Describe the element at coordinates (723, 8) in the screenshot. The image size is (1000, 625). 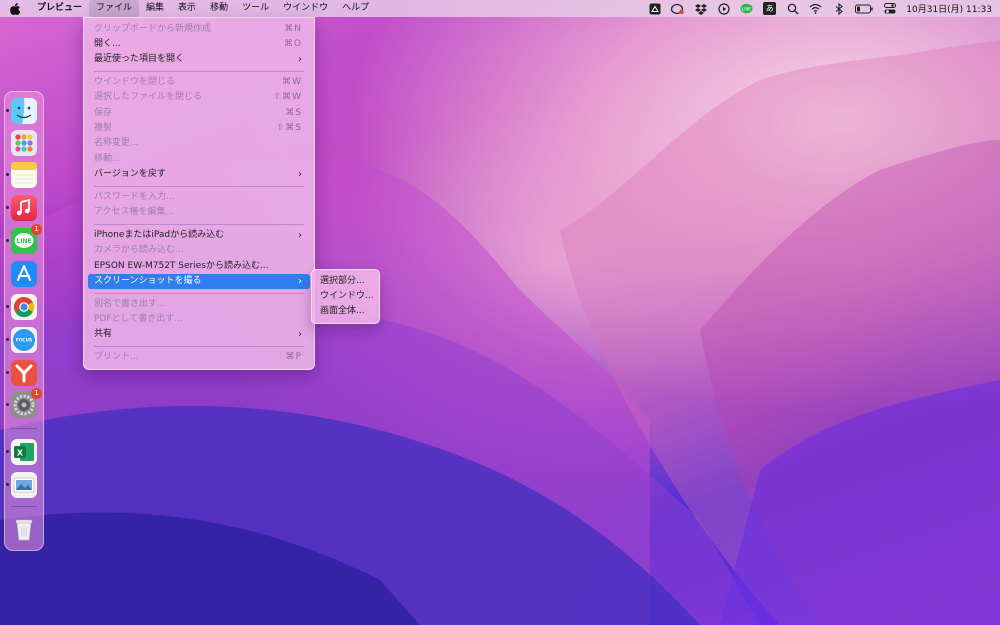
I see `play-icon` at that location.